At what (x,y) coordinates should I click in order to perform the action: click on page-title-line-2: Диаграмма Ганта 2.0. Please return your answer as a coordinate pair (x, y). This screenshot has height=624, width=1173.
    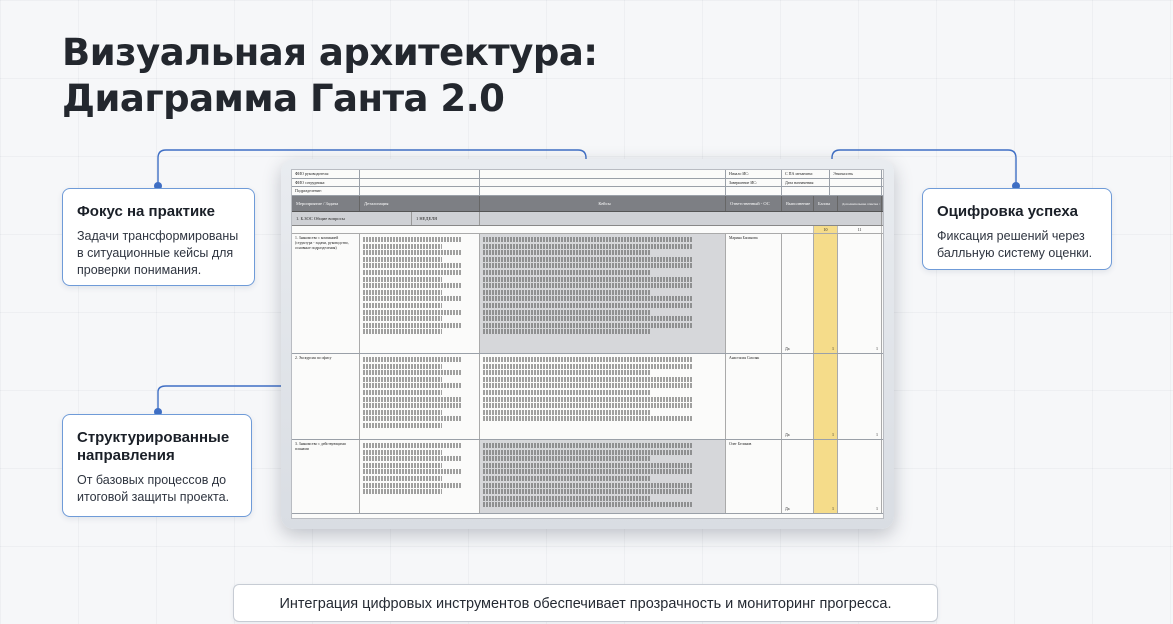
    Looking at the image, I should click on (283, 98).